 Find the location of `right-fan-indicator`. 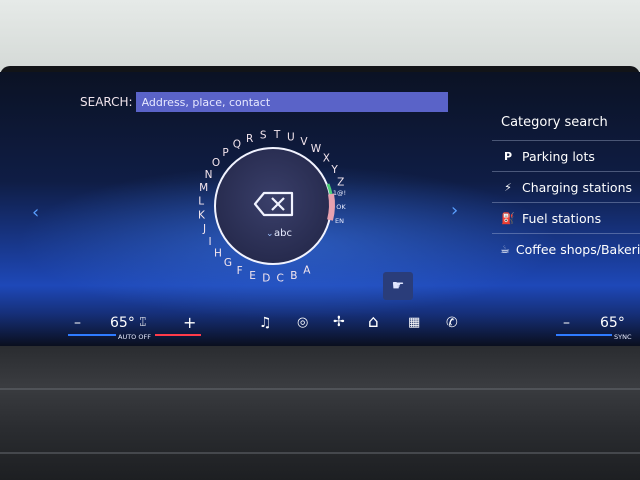

right-fan-indicator is located at coordinates (584, 335).